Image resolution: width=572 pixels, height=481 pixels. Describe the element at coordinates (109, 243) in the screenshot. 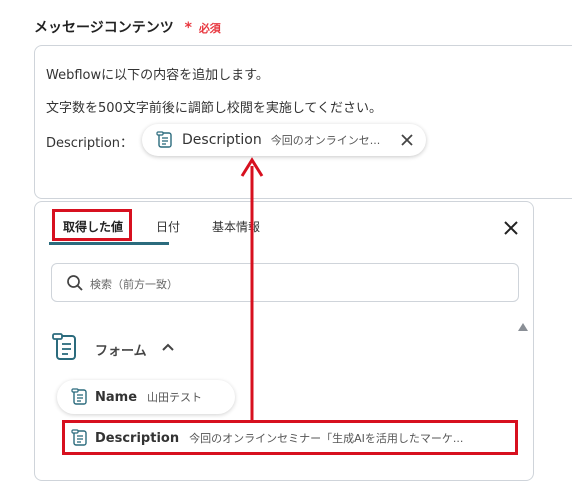

I see `active-tab-indicator` at that location.